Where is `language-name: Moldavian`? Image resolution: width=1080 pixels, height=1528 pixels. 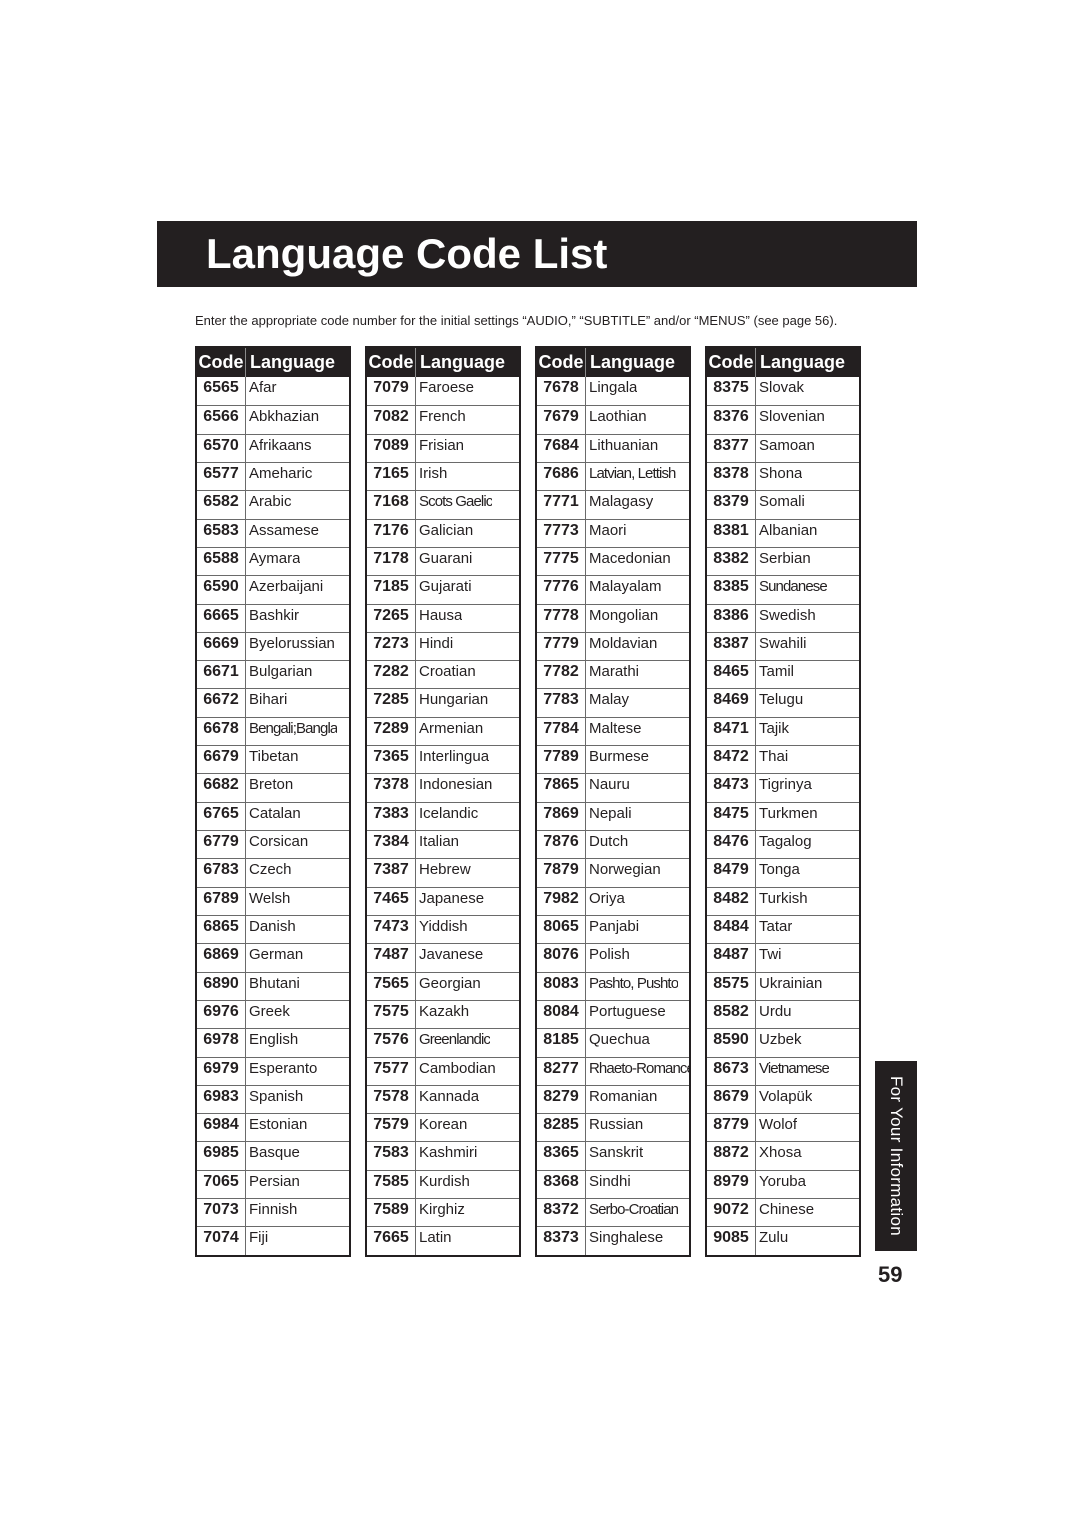 language-name: Moldavian is located at coordinates (623, 643).